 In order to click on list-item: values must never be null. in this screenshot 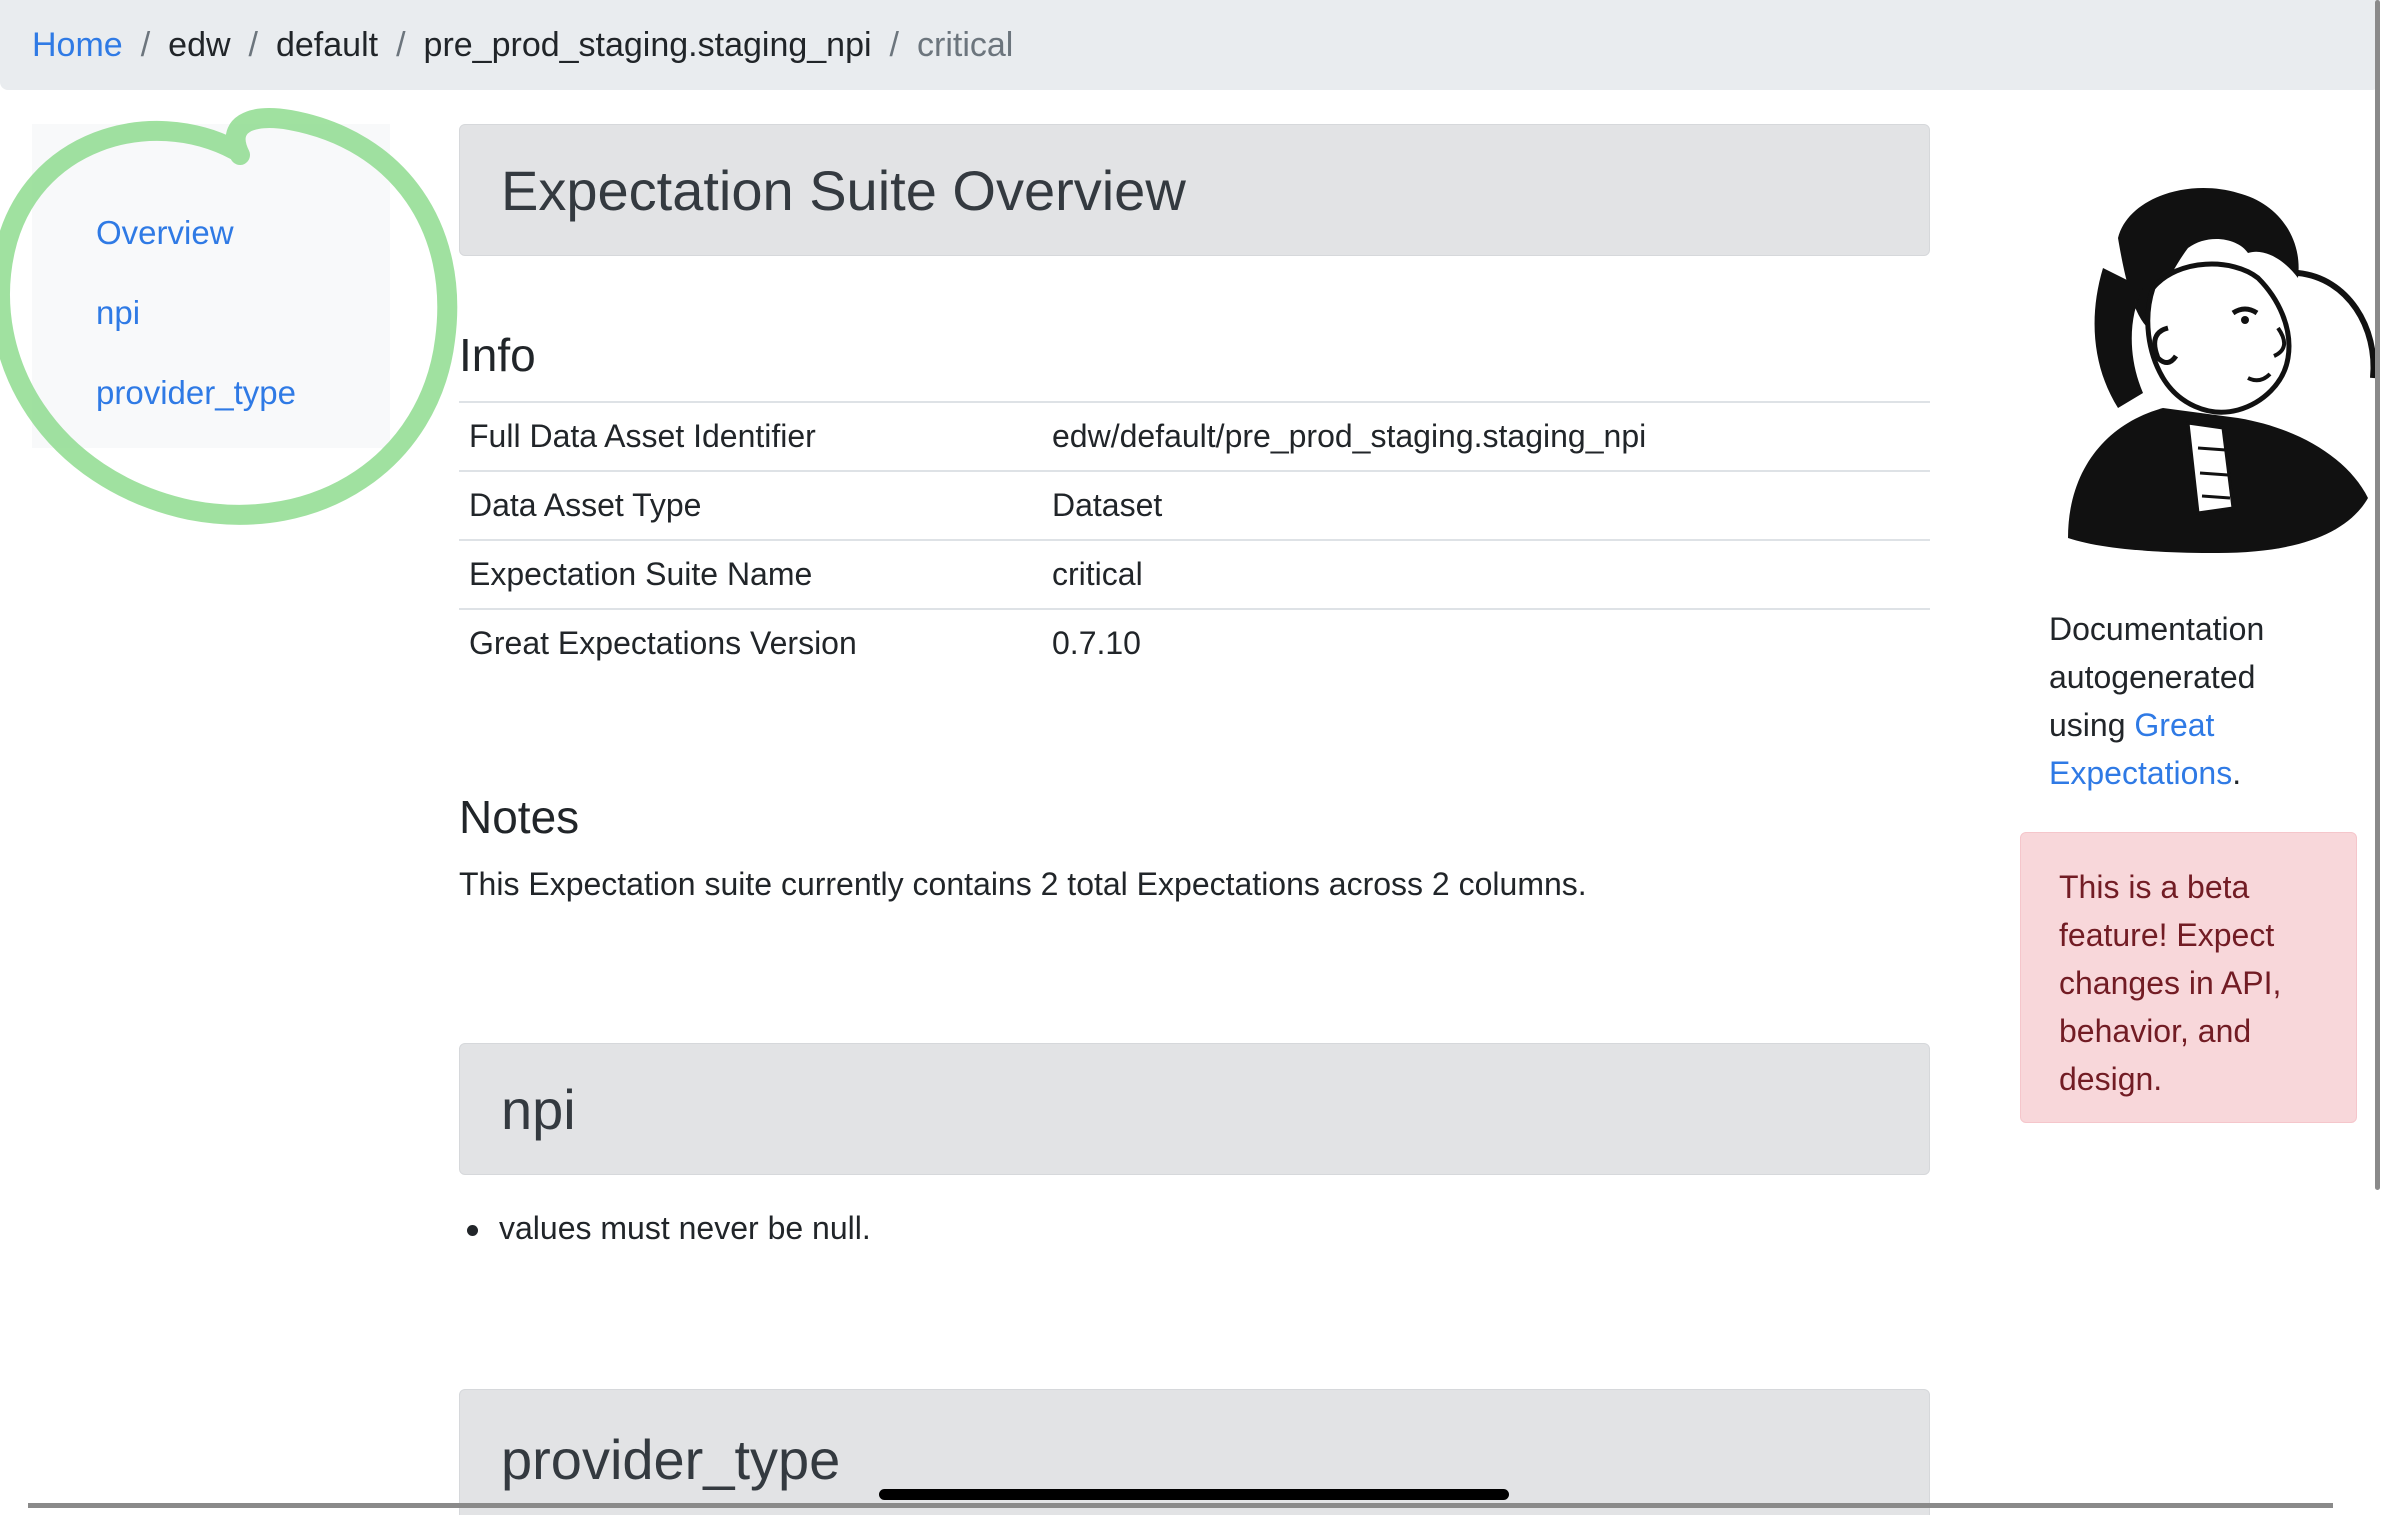, I will do `click(665, 1228)`.